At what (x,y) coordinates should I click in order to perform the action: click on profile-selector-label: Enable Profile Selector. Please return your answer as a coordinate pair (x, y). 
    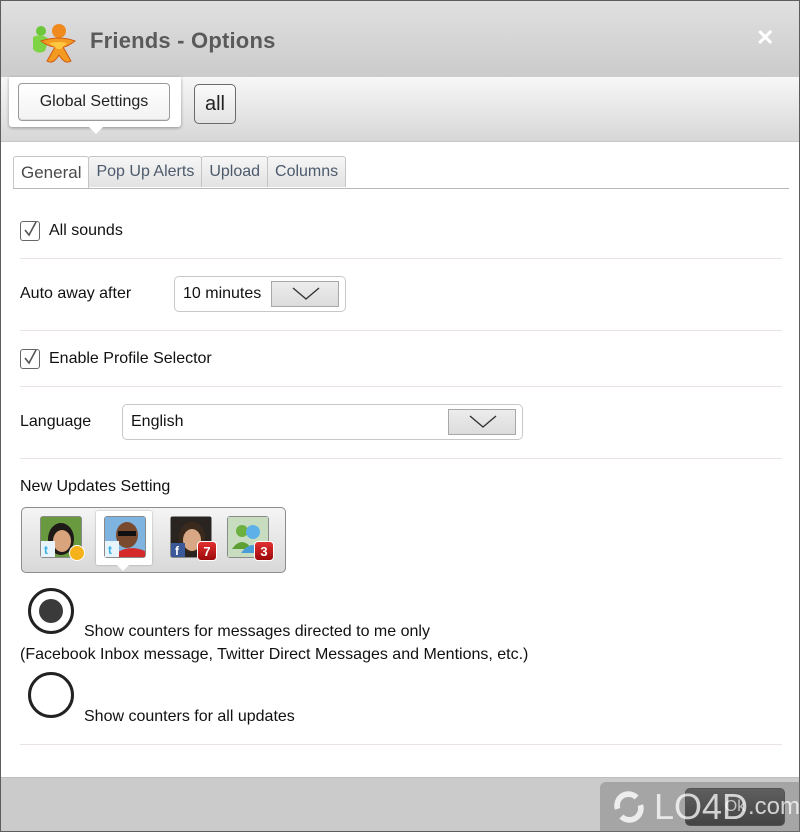
    Looking at the image, I should click on (130, 358).